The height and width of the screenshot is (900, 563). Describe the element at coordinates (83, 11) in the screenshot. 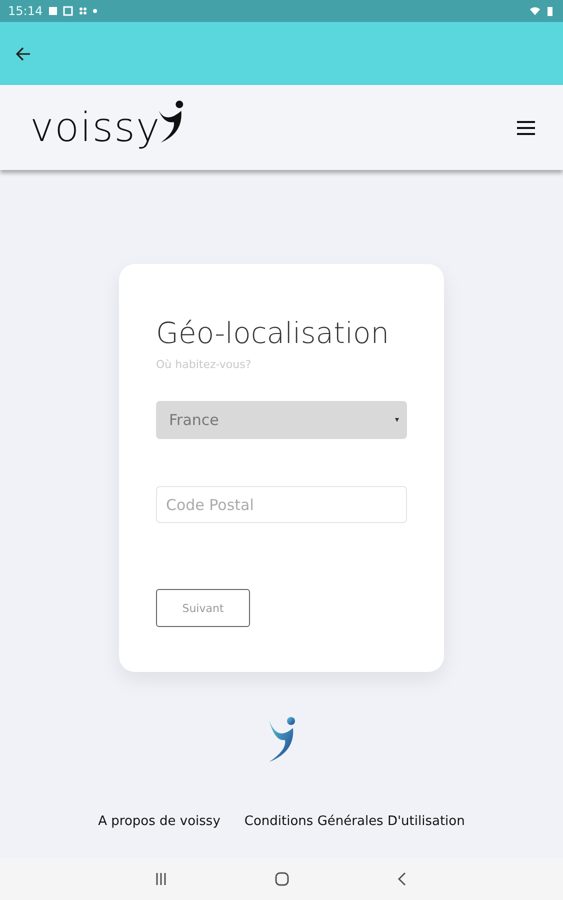

I see `grid-icon` at that location.